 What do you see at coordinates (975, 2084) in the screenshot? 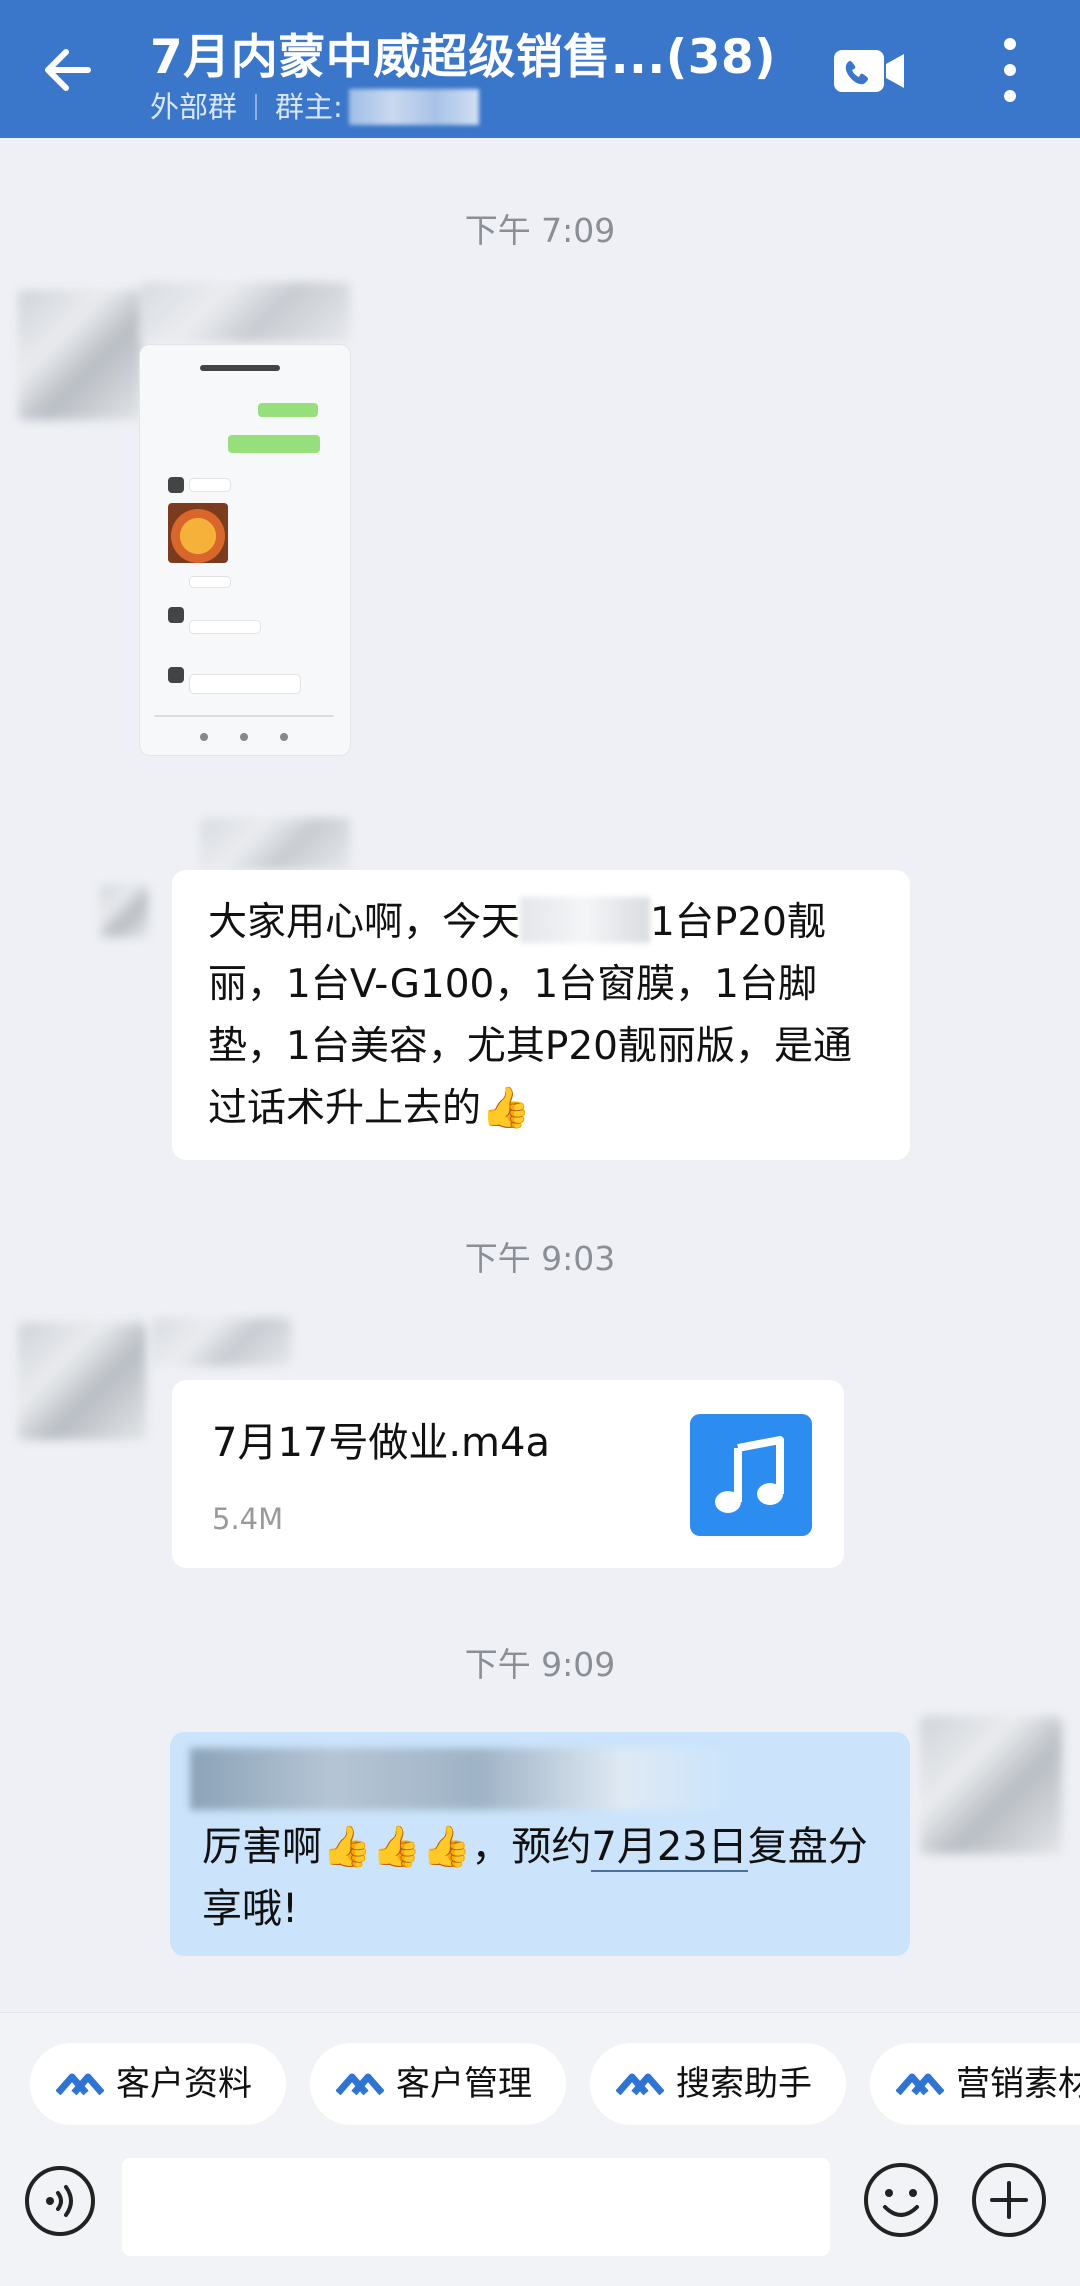
I see `chip-marketing-materials: 营销素材` at bounding box center [975, 2084].